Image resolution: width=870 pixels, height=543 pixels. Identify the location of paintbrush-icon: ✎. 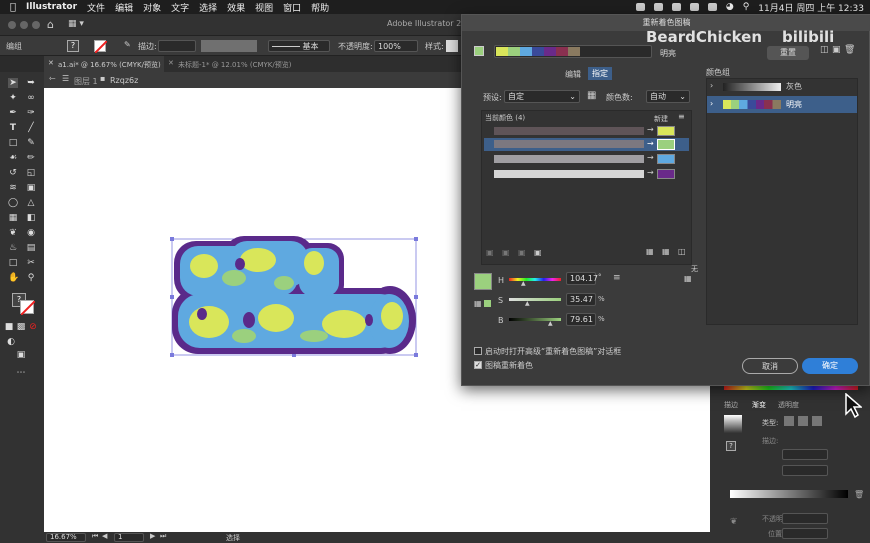
(31, 143).